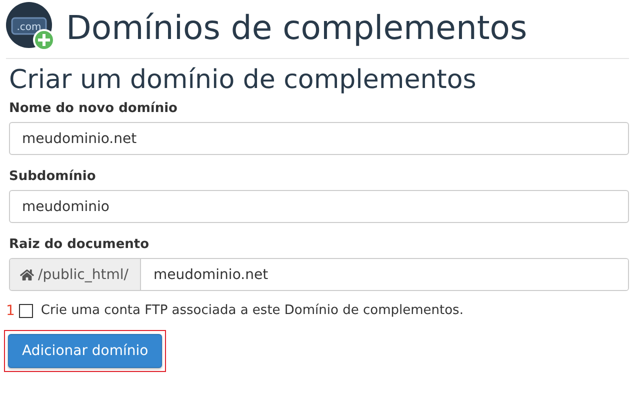 Image resolution: width=638 pixels, height=401 pixels. Describe the element at coordinates (79, 244) in the screenshot. I see `field-label: Raiz do documento` at that location.